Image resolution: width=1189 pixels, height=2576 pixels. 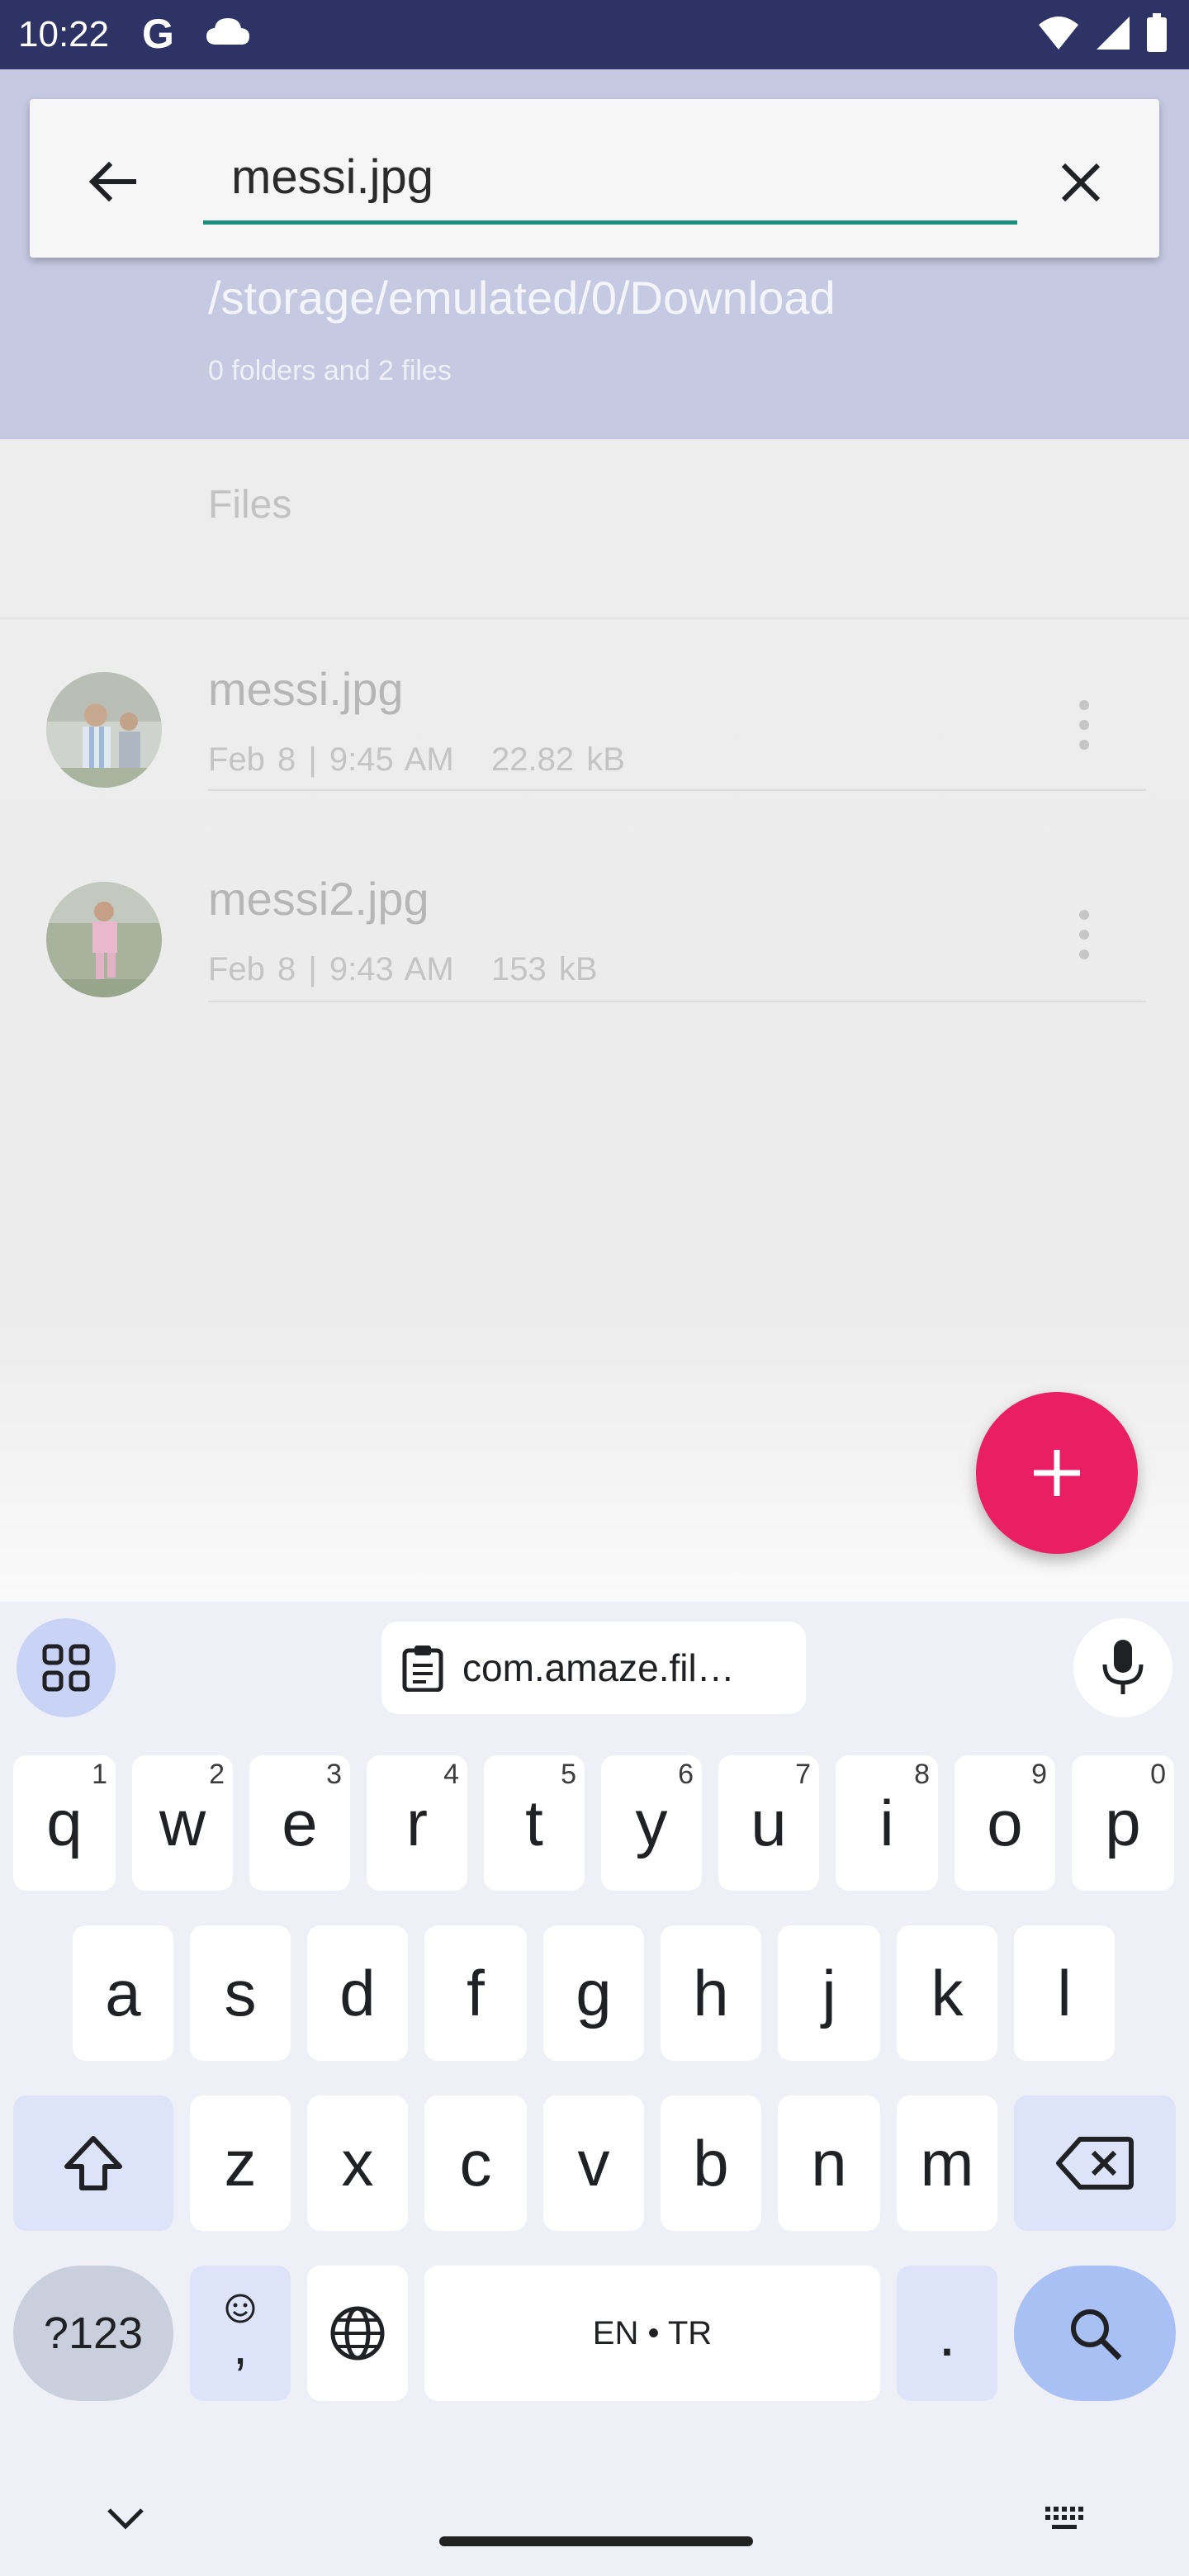 I want to click on signal-icon, so click(x=1113, y=33).